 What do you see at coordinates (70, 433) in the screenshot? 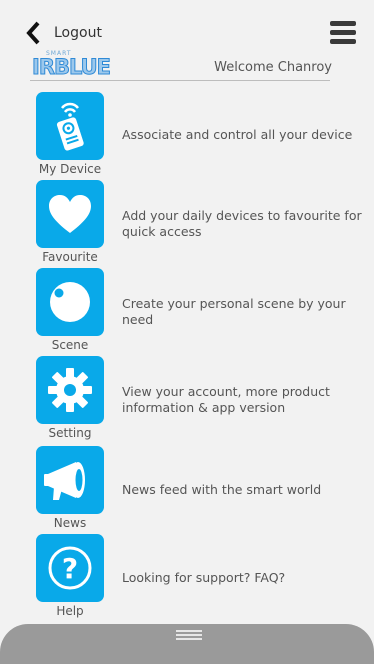
I see `setting-label: Setting` at bounding box center [70, 433].